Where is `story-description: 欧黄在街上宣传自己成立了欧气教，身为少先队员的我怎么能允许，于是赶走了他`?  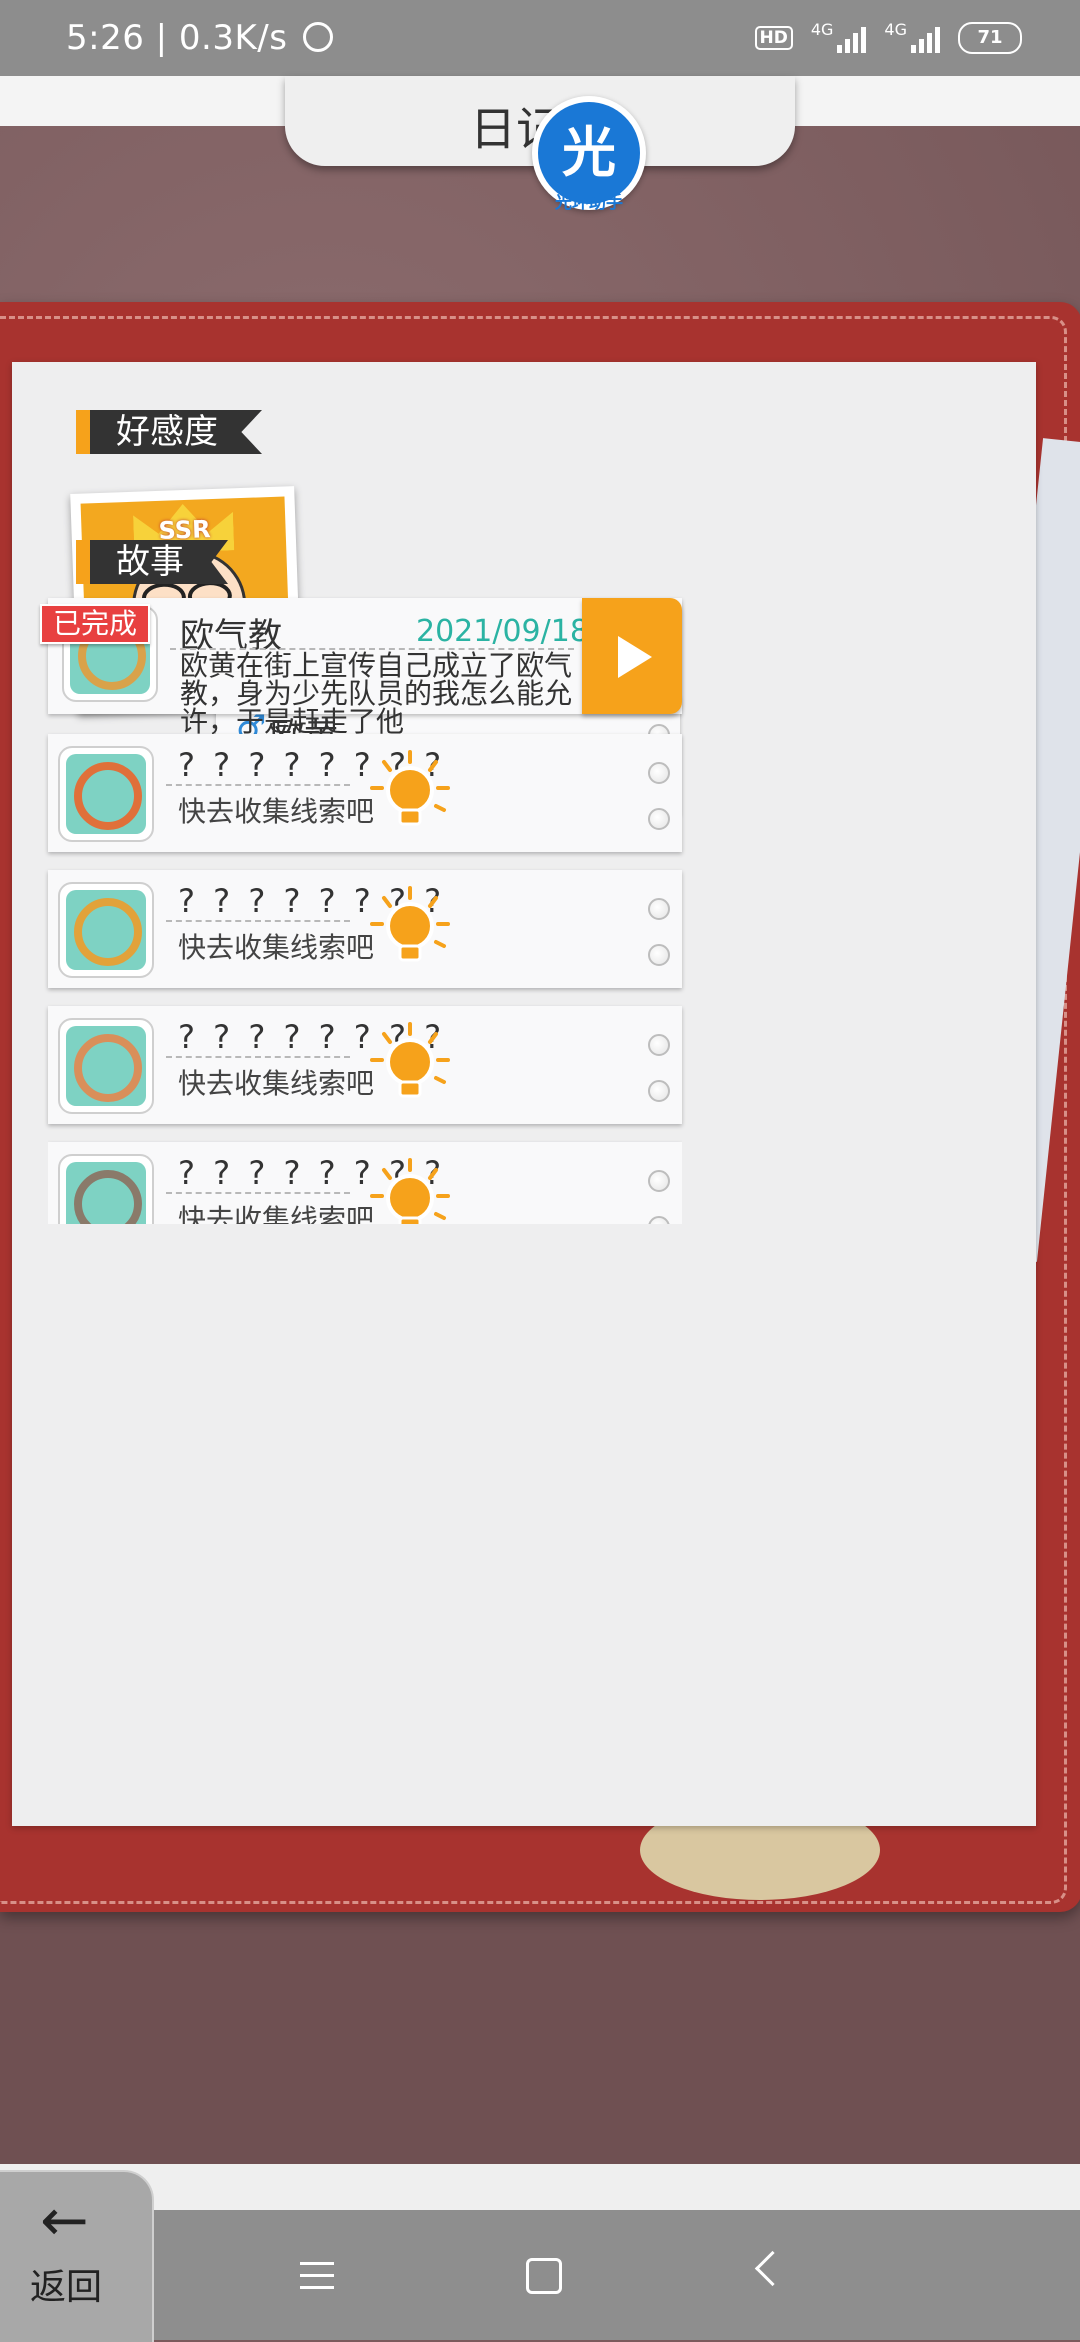
story-description: 欧黄在街上宣传自己成立了欧气教，身为少先队员的我怎么能允许，于是赶走了他 is located at coordinates (376, 693).